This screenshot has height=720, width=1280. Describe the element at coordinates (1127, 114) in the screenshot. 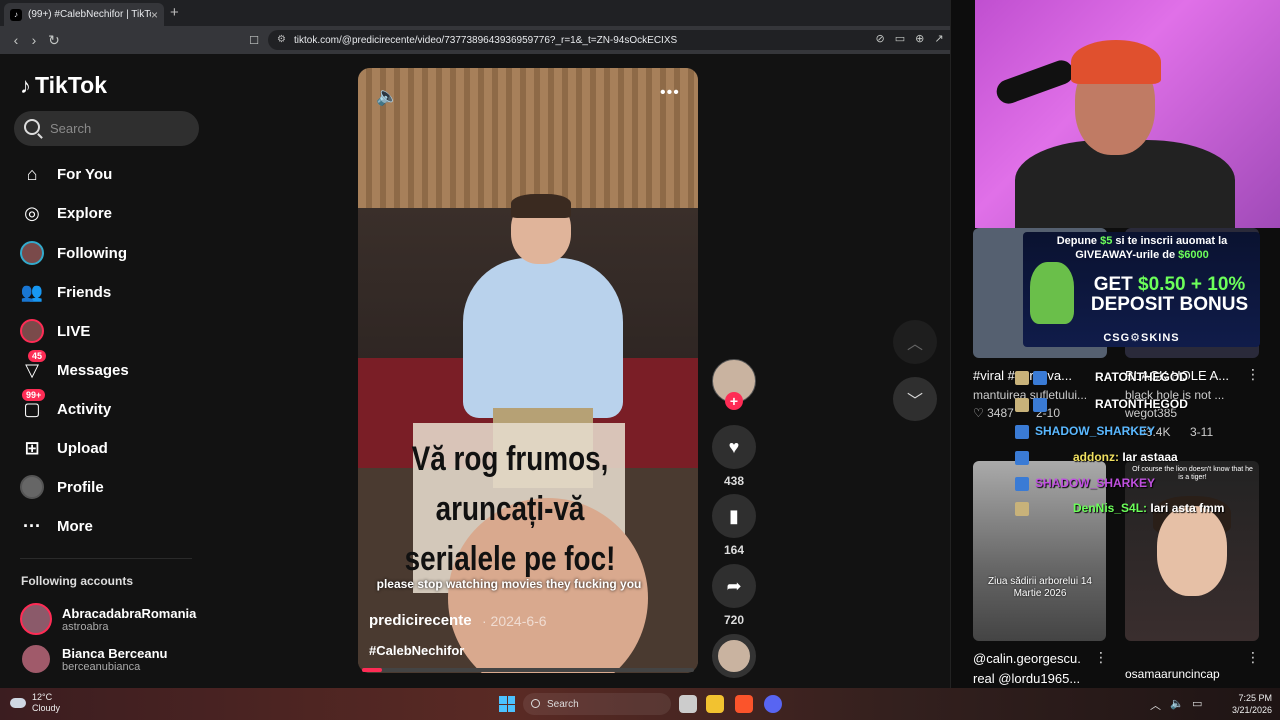

I see `webcam-feed` at that location.